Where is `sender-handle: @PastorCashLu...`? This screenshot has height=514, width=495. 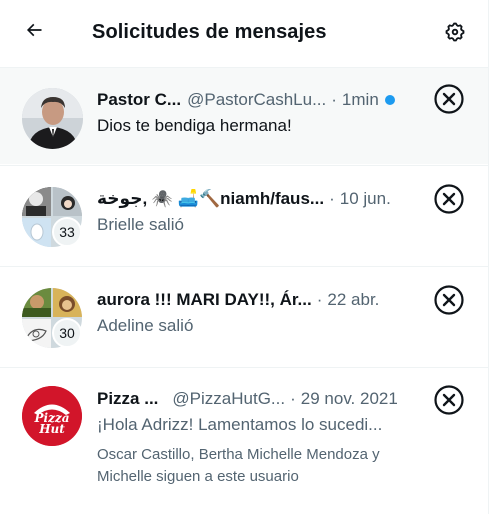 sender-handle: @PastorCashLu... is located at coordinates (257, 99).